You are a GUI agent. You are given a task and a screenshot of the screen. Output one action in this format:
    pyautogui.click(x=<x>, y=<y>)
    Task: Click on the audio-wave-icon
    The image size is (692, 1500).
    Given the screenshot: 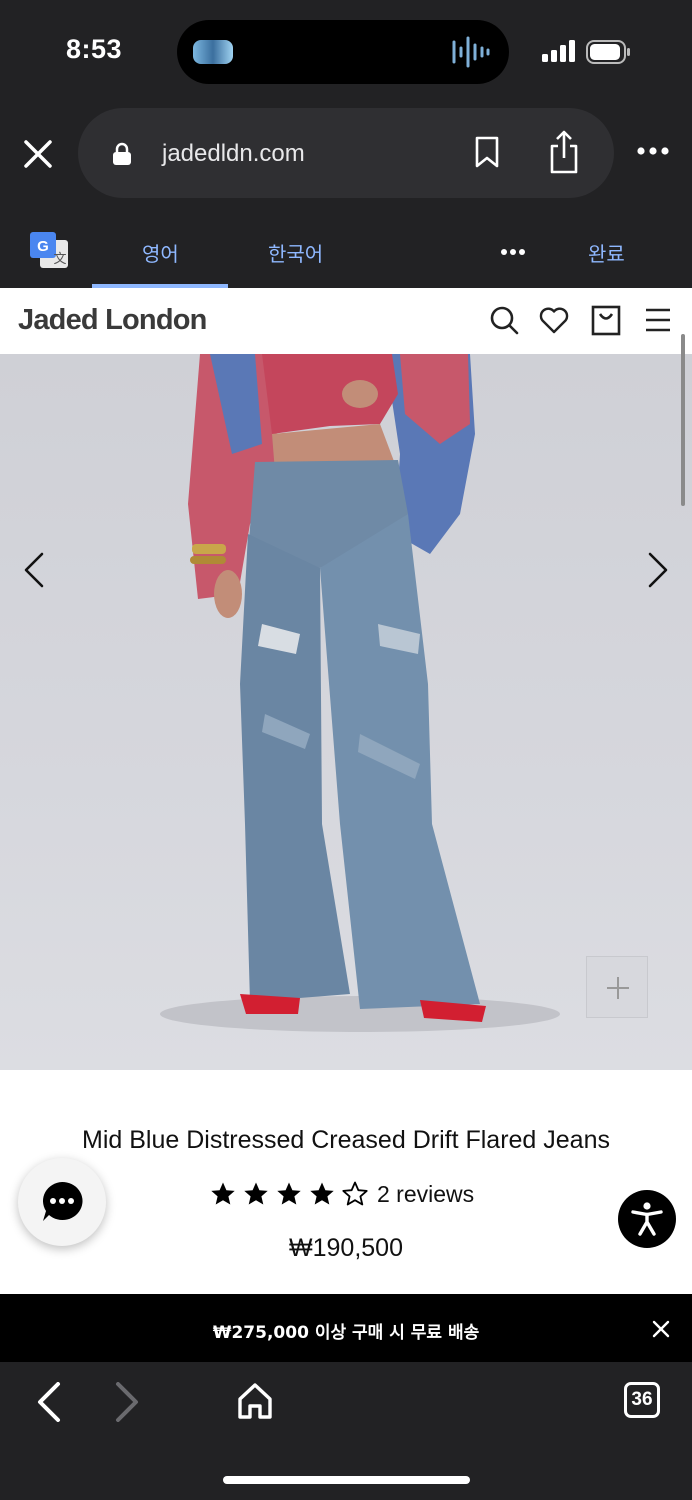 What is the action you would take?
    pyautogui.click(x=471, y=52)
    